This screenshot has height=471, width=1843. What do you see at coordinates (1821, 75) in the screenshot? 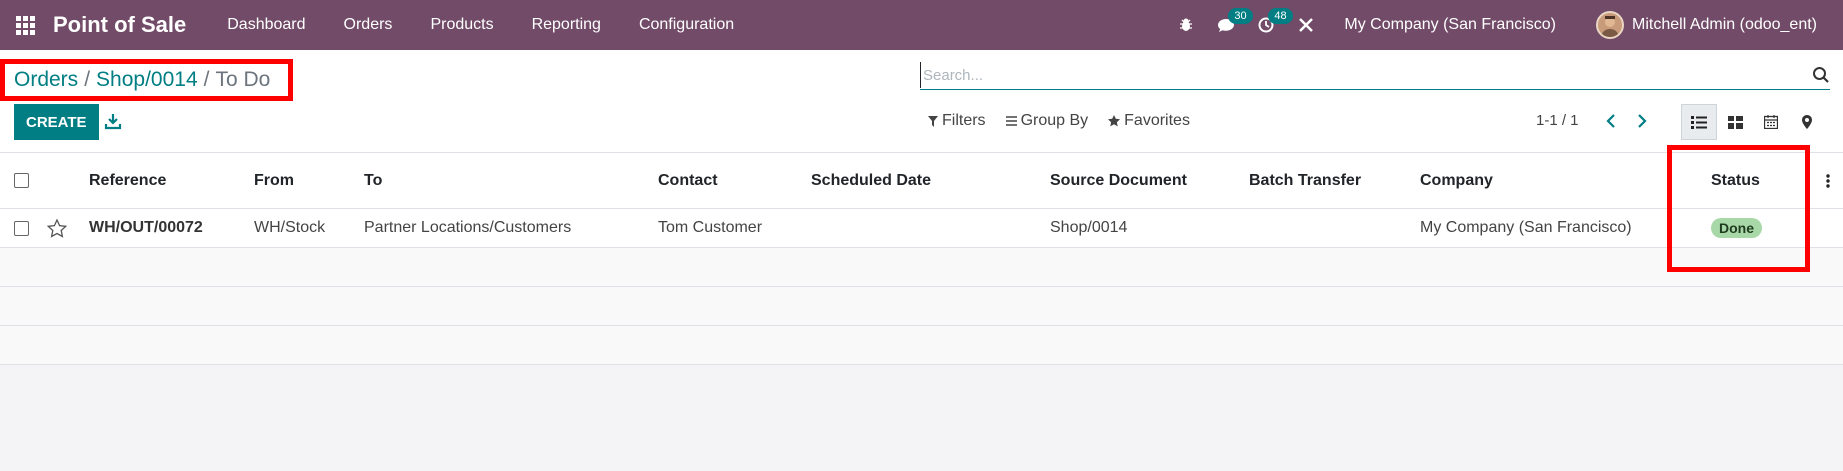
I see `search-icon` at bounding box center [1821, 75].